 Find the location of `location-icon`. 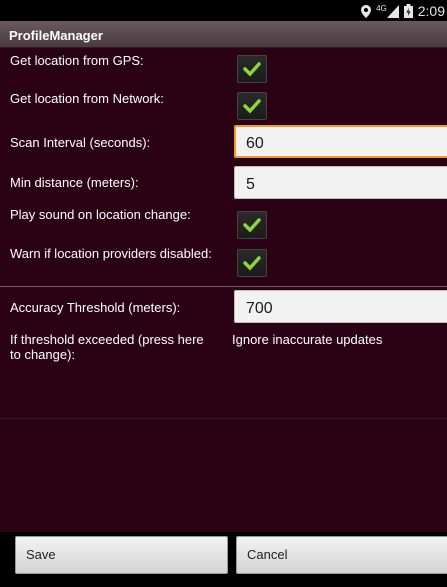

location-icon is located at coordinates (366, 11).